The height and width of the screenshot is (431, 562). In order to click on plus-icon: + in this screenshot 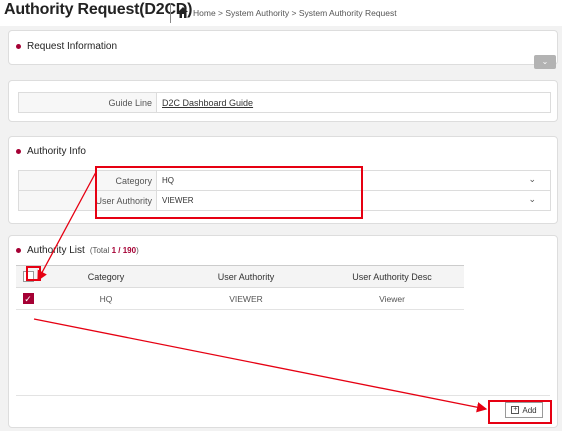, I will do `click(515, 410)`.